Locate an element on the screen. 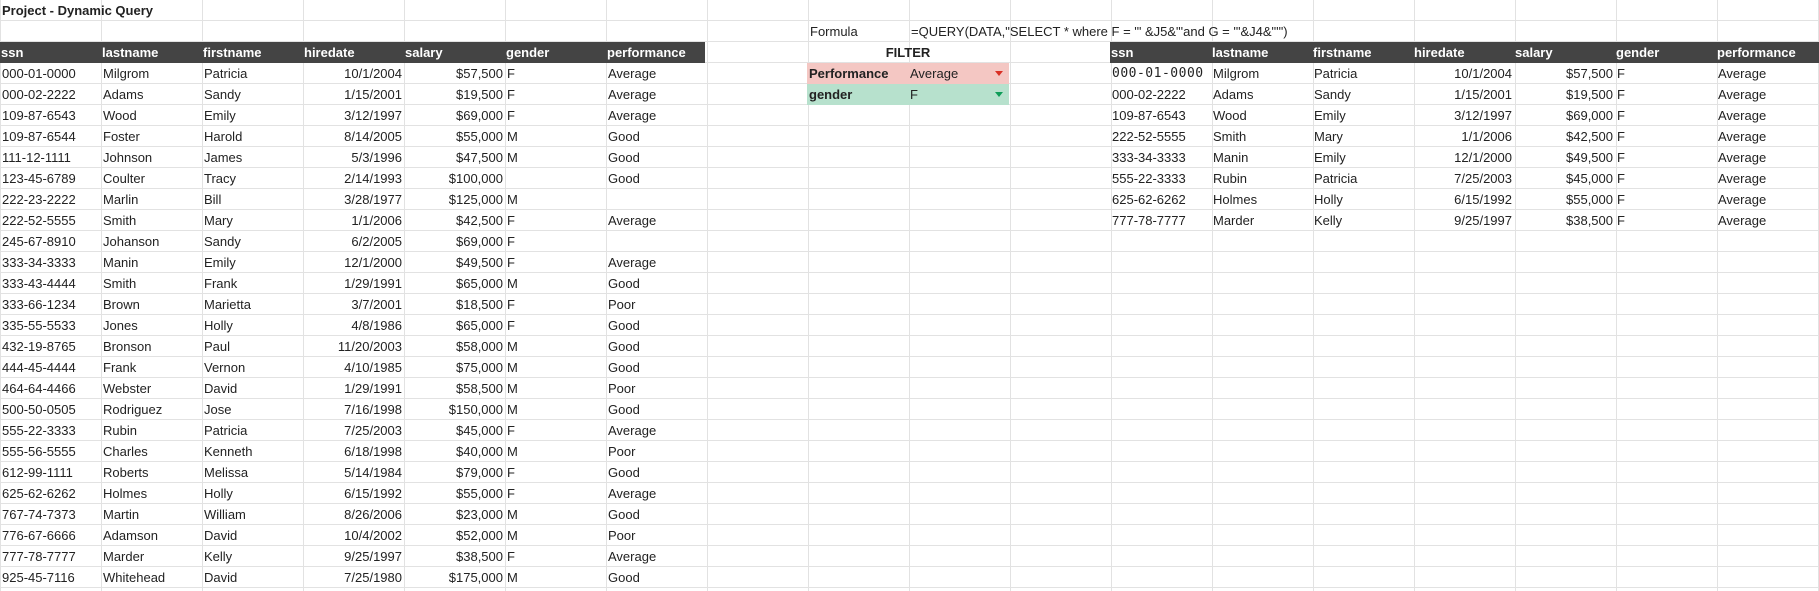 The image size is (1819, 591). right-cell-lastname: Marder is located at coordinates (1261, 220).